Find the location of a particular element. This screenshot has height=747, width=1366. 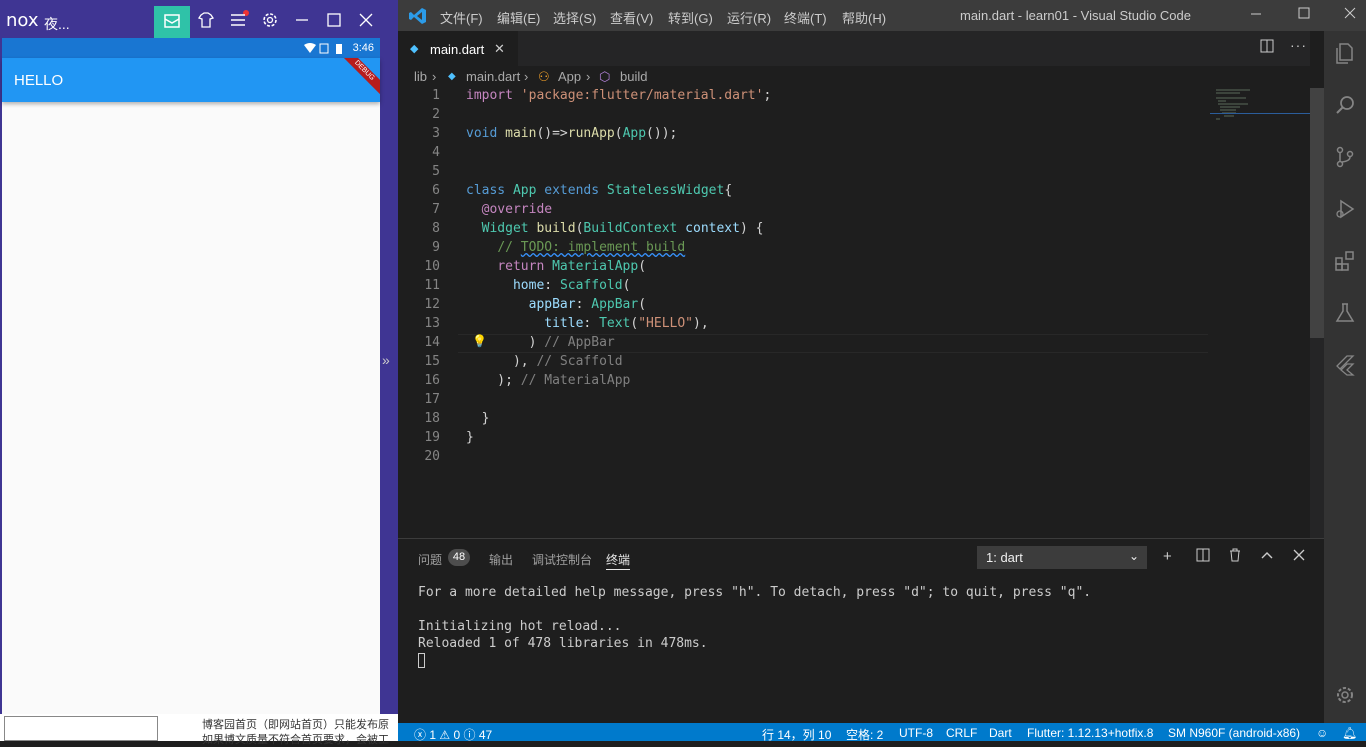

indentation: 空格: 2 is located at coordinates (864, 734).